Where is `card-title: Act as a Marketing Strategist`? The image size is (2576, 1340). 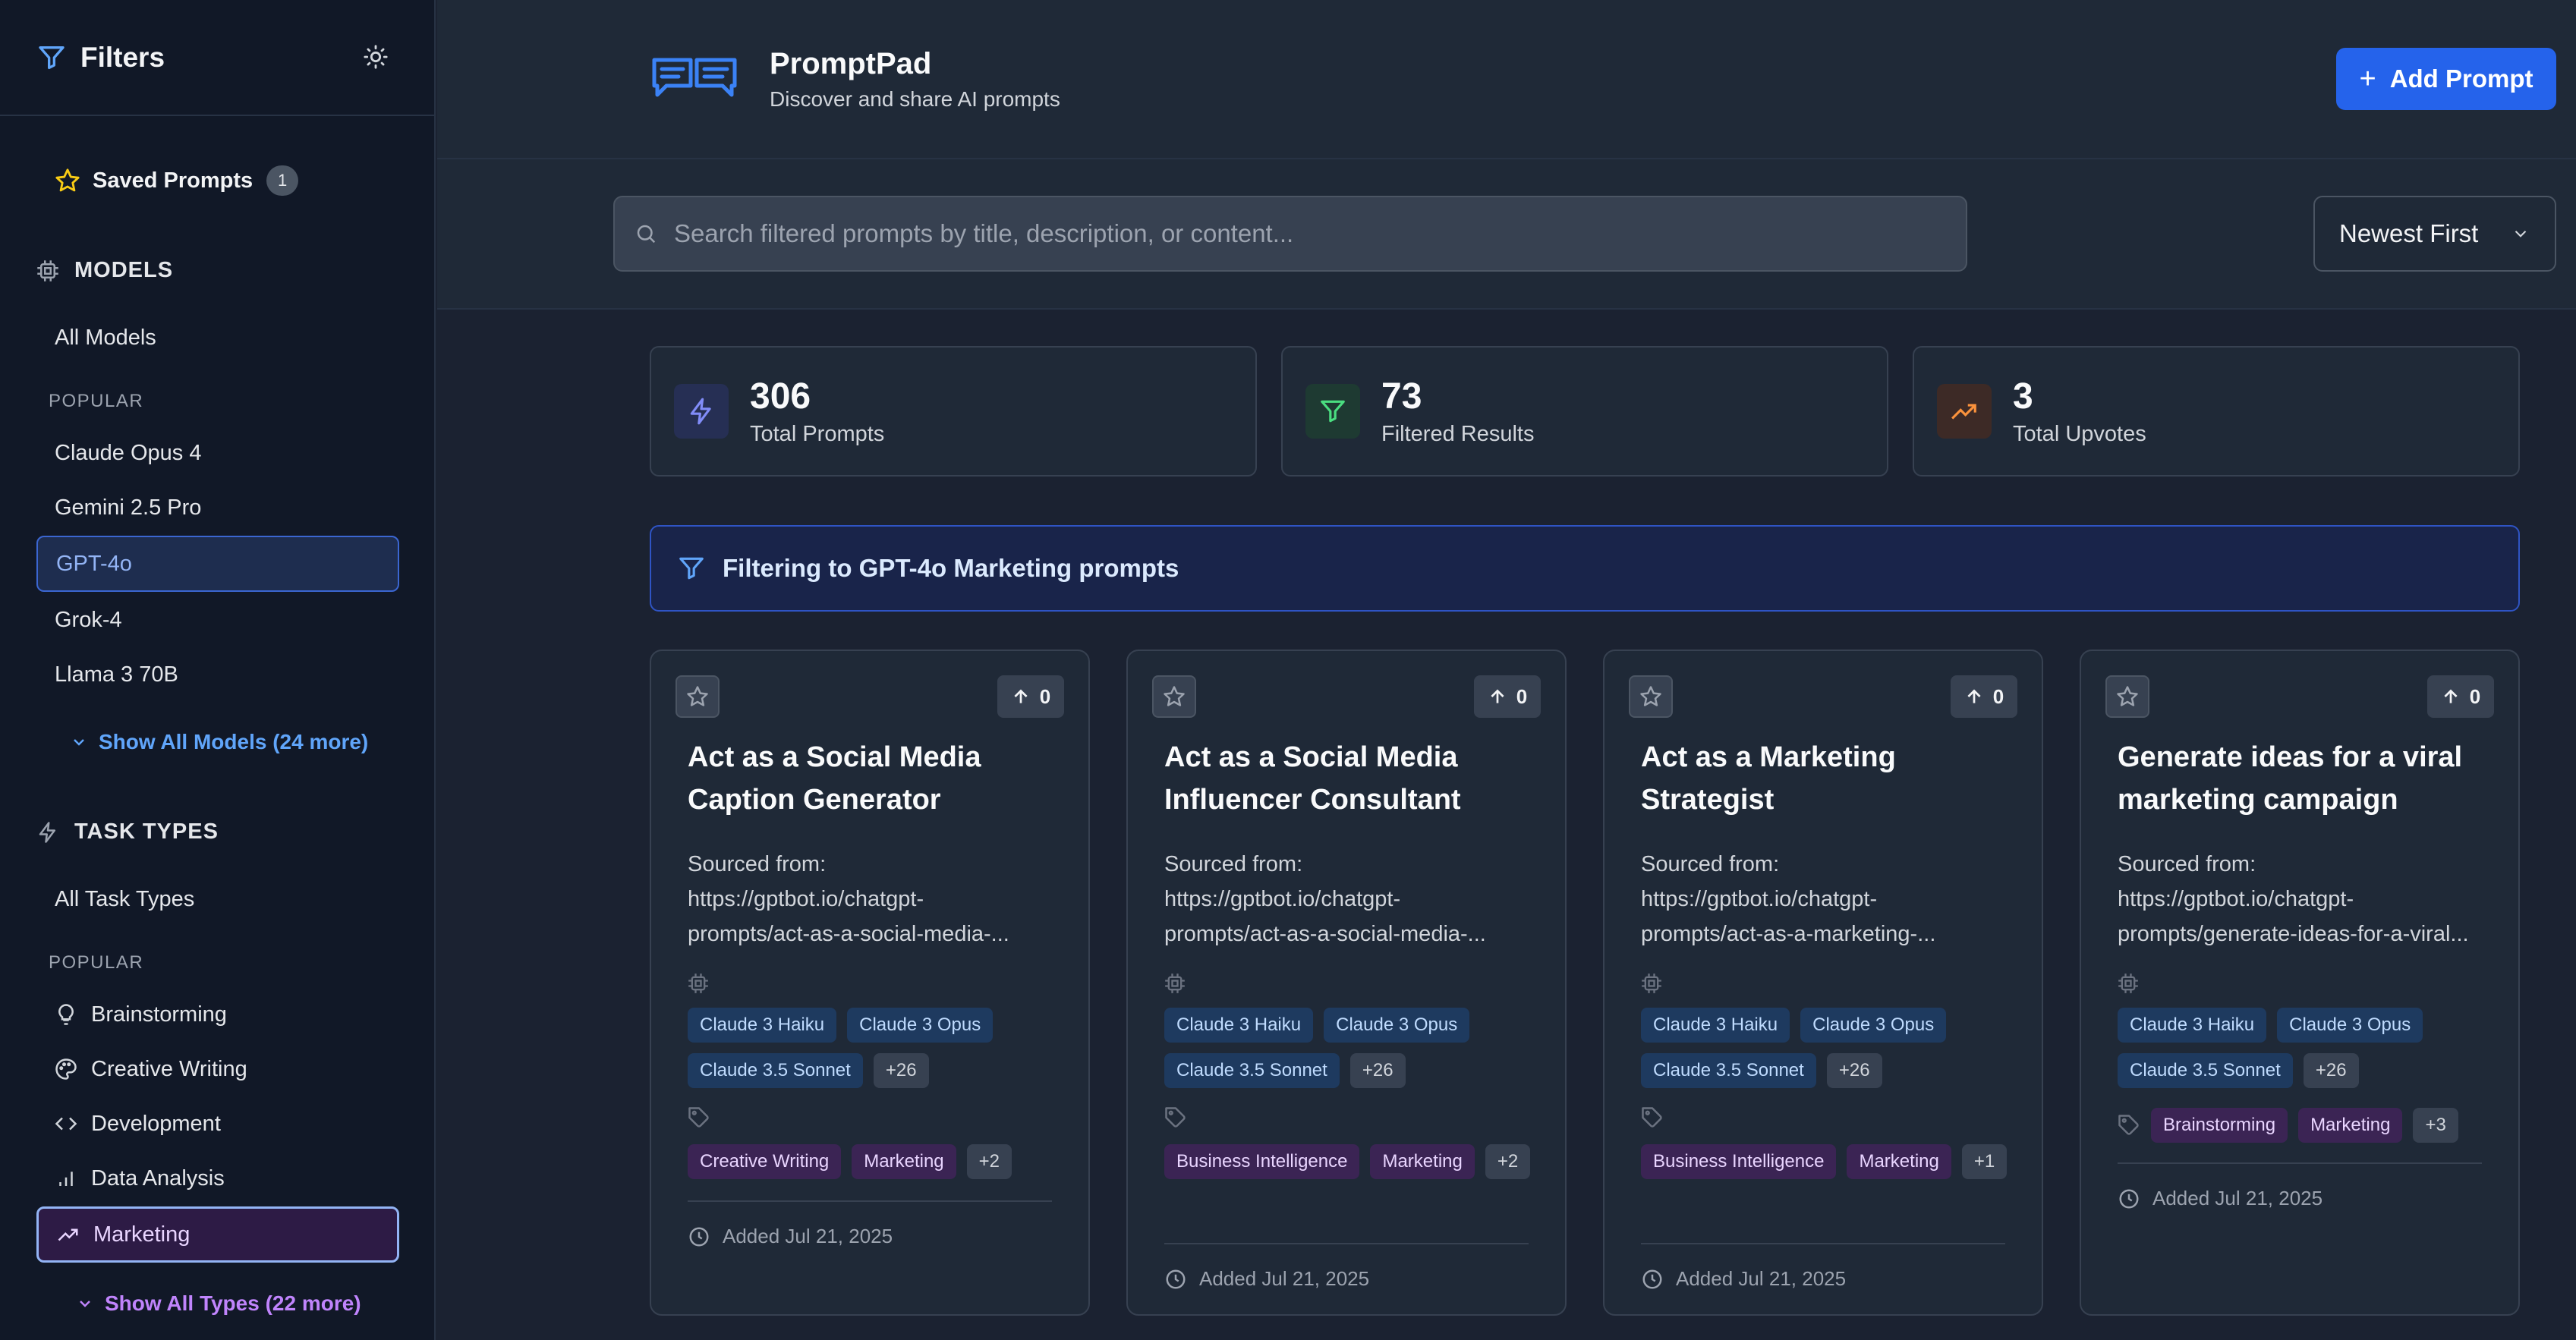
card-title: Act as a Marketing Strategist is located at coordinates (1830, 778).